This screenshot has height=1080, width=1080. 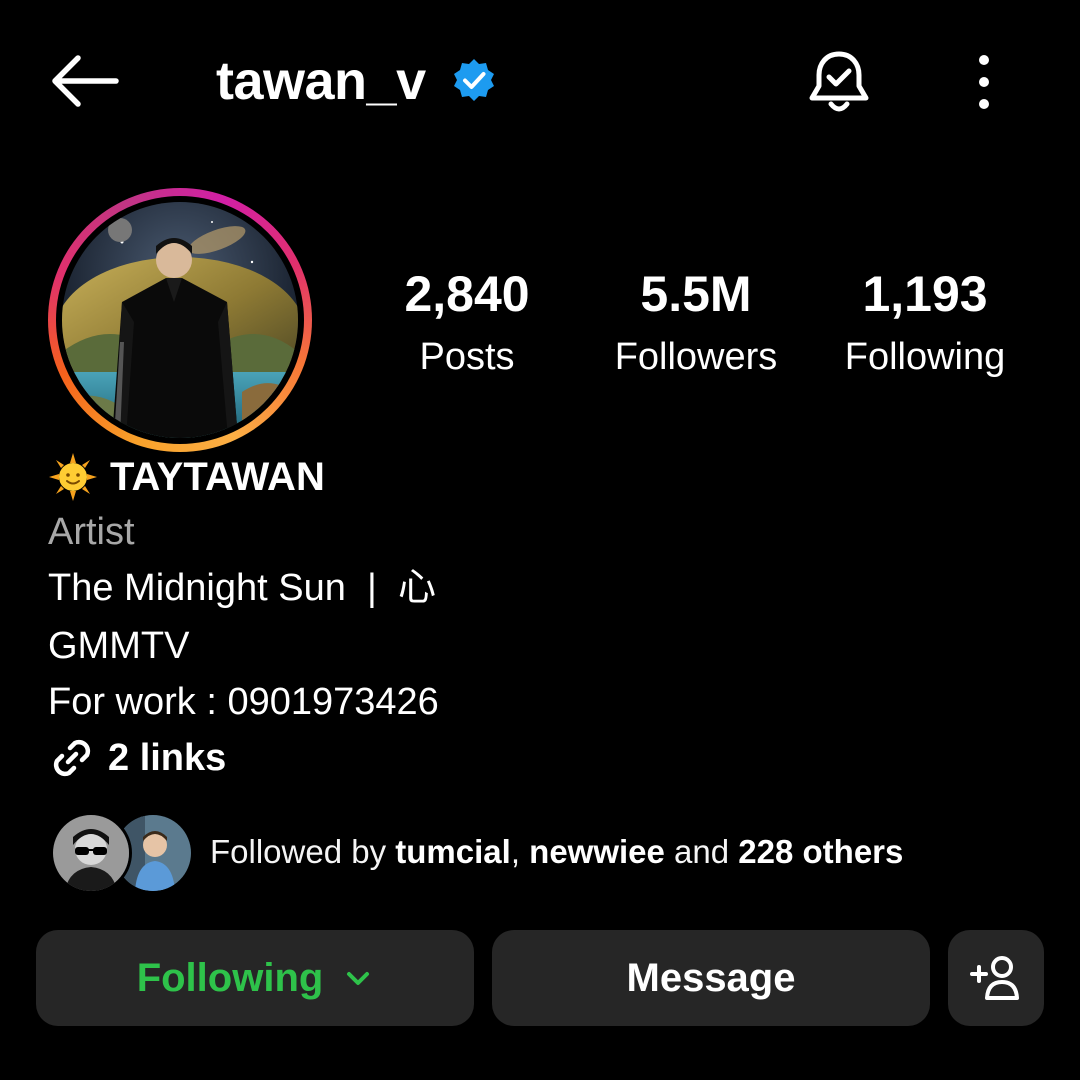 What do you see at coordinates (701, 851) in the screenshot?
I see `mutual-conjunction: and` at bounding box center [701, 851].